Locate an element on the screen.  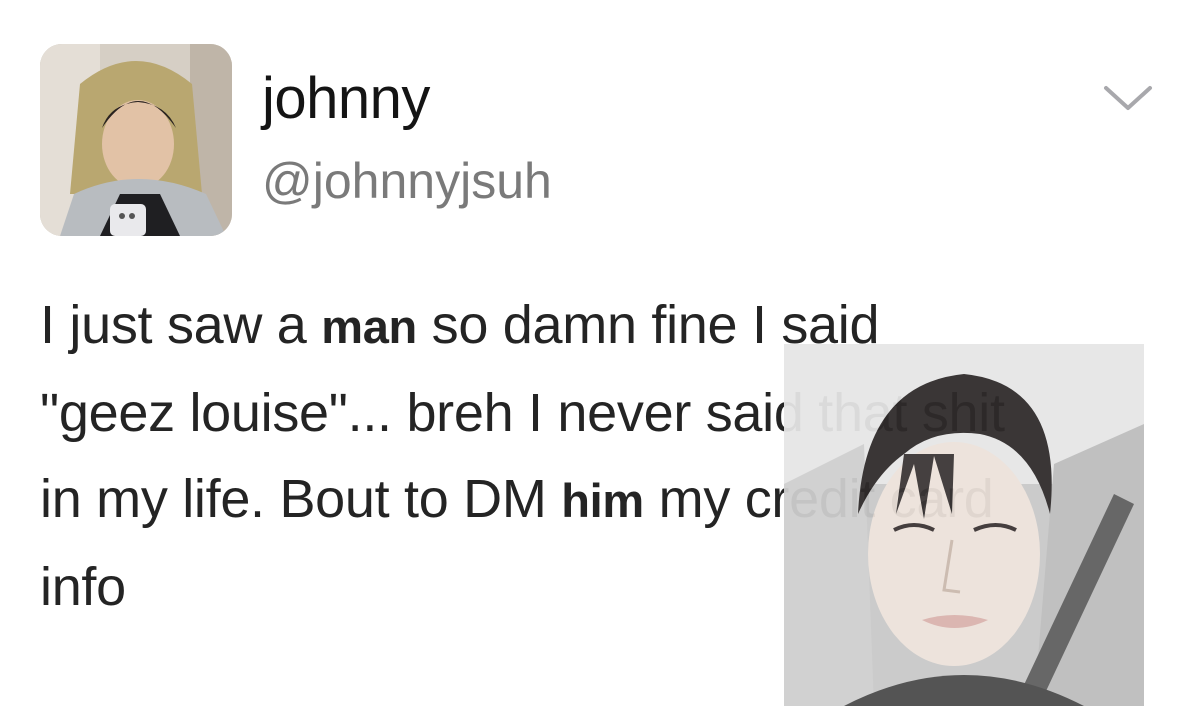
display-name: johnny is located at coordinates (346, 99).